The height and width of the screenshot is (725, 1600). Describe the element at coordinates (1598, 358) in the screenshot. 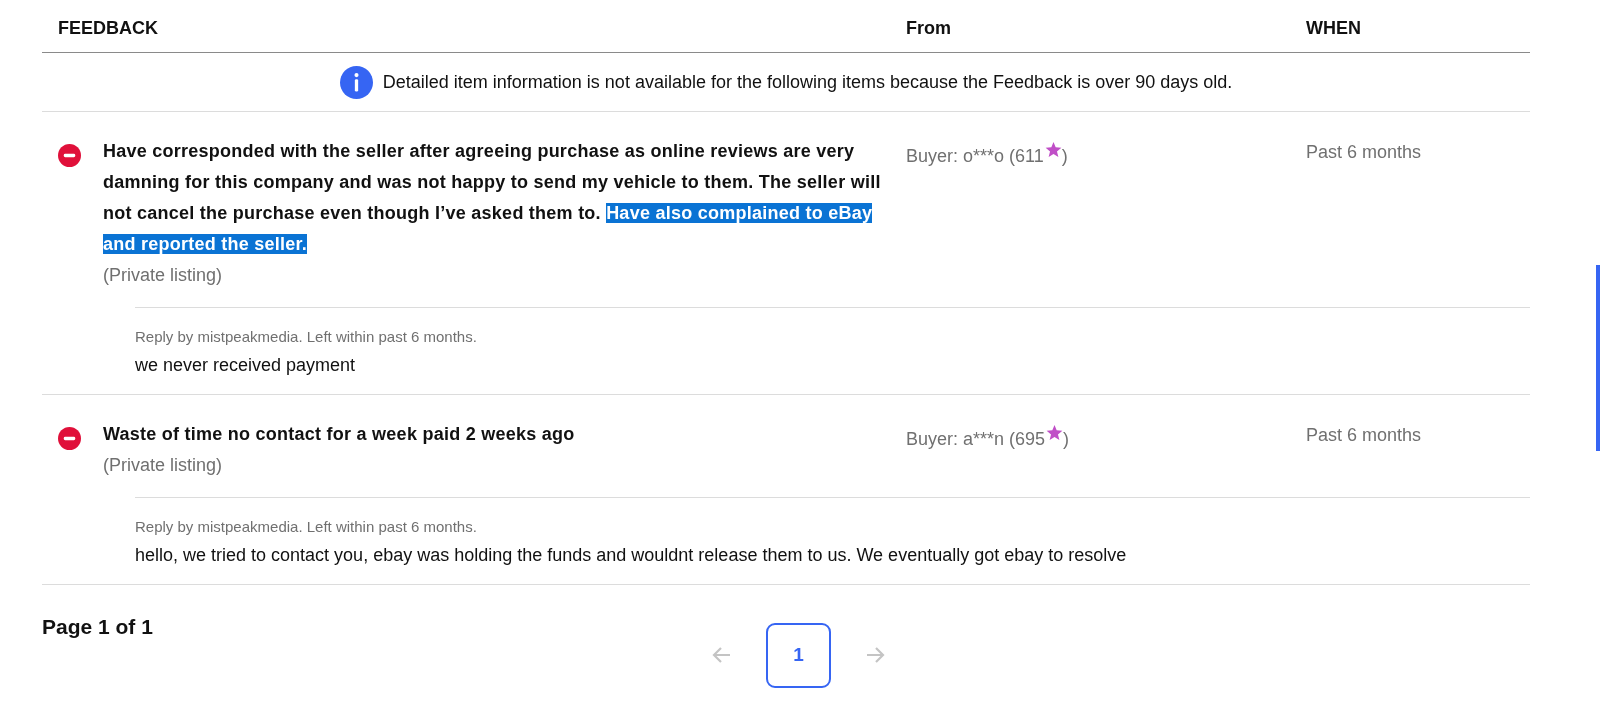

I see `scrollbar` at that location.